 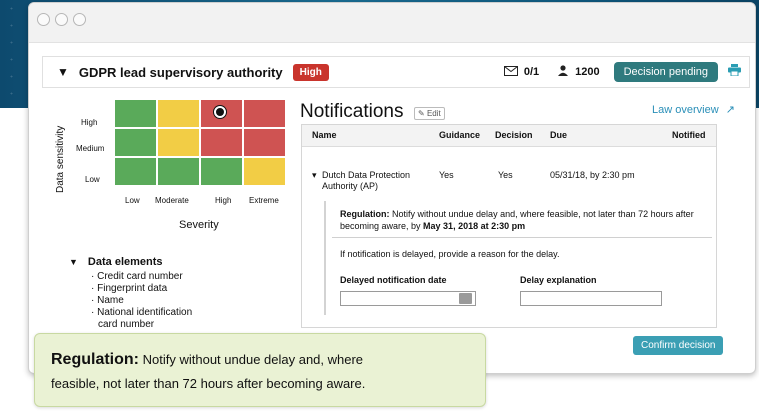 I want to click on law-overview-link: Law overview ↗, so click(x=693, y=109).